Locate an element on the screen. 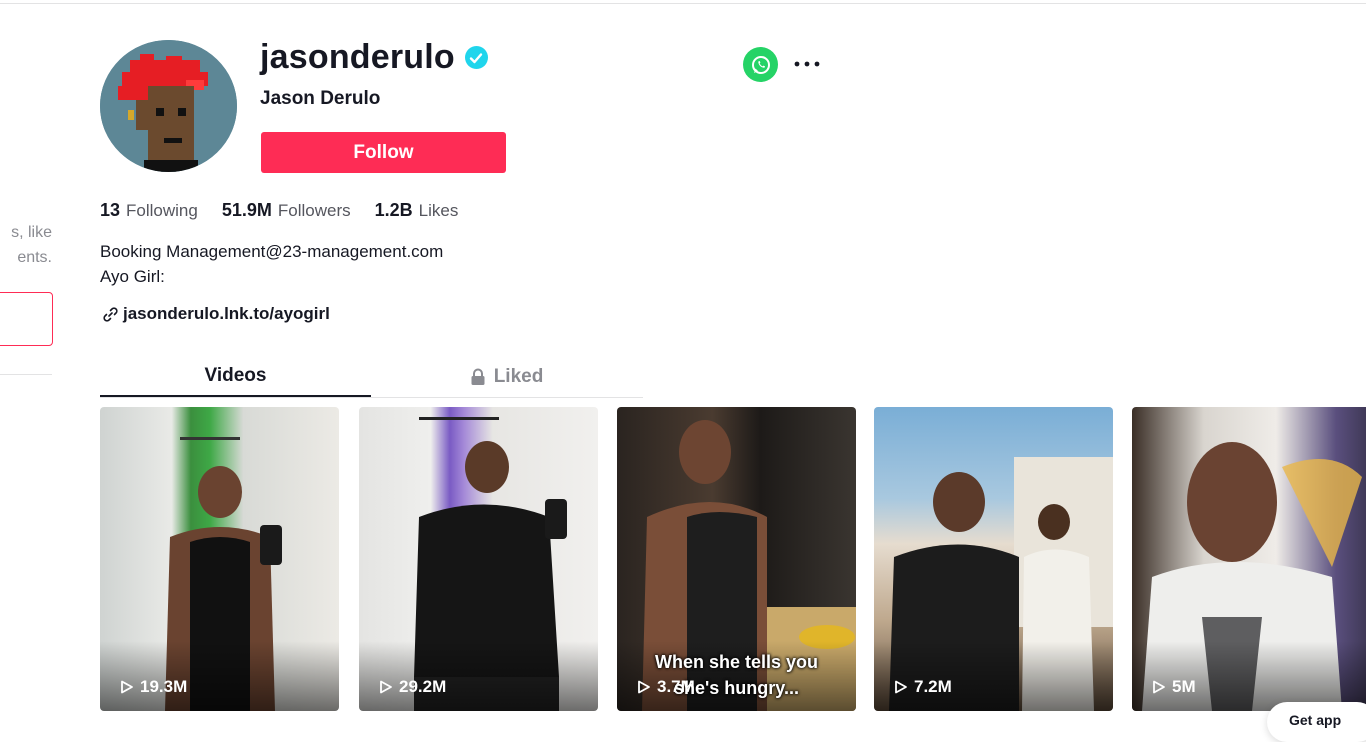 This screenshot has height=742, width=1366. likes-stat: 1.2B Likes is located at coordinates (417, 210).